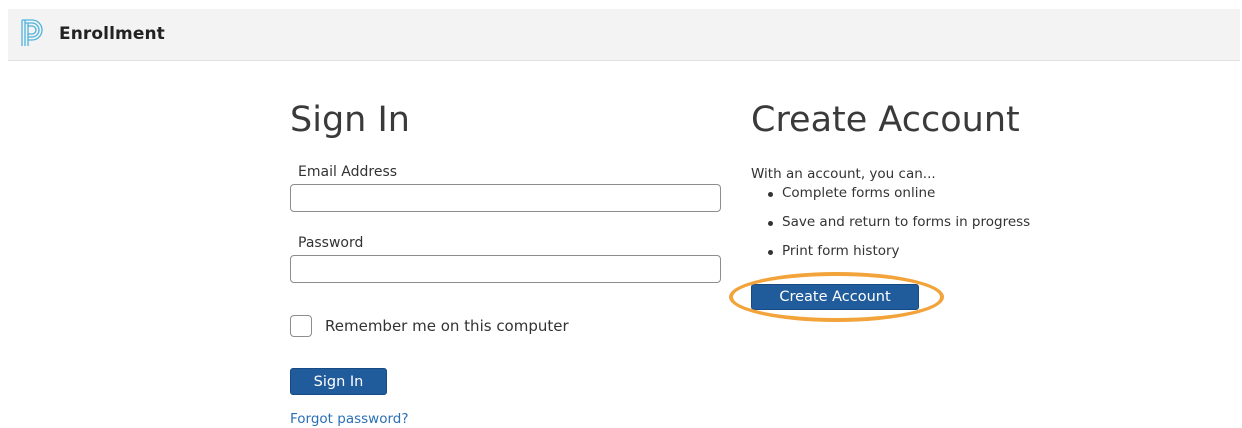 The width and height of the screenshot is (1242, 428). What do you see at coordinates (899, 257) in the screenshot?
I see `list-item: Print form history` at bounding box center [899, 257].